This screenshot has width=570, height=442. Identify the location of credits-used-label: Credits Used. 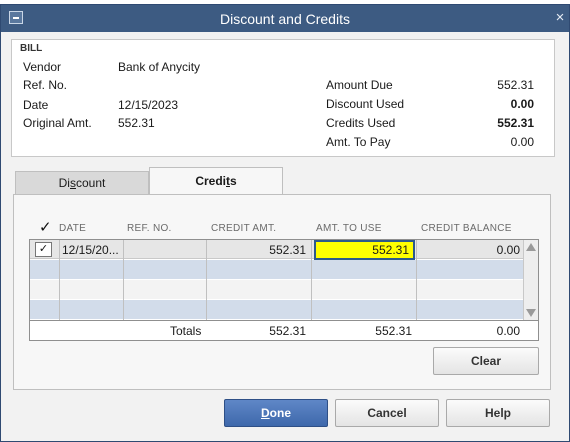
(361, 123).